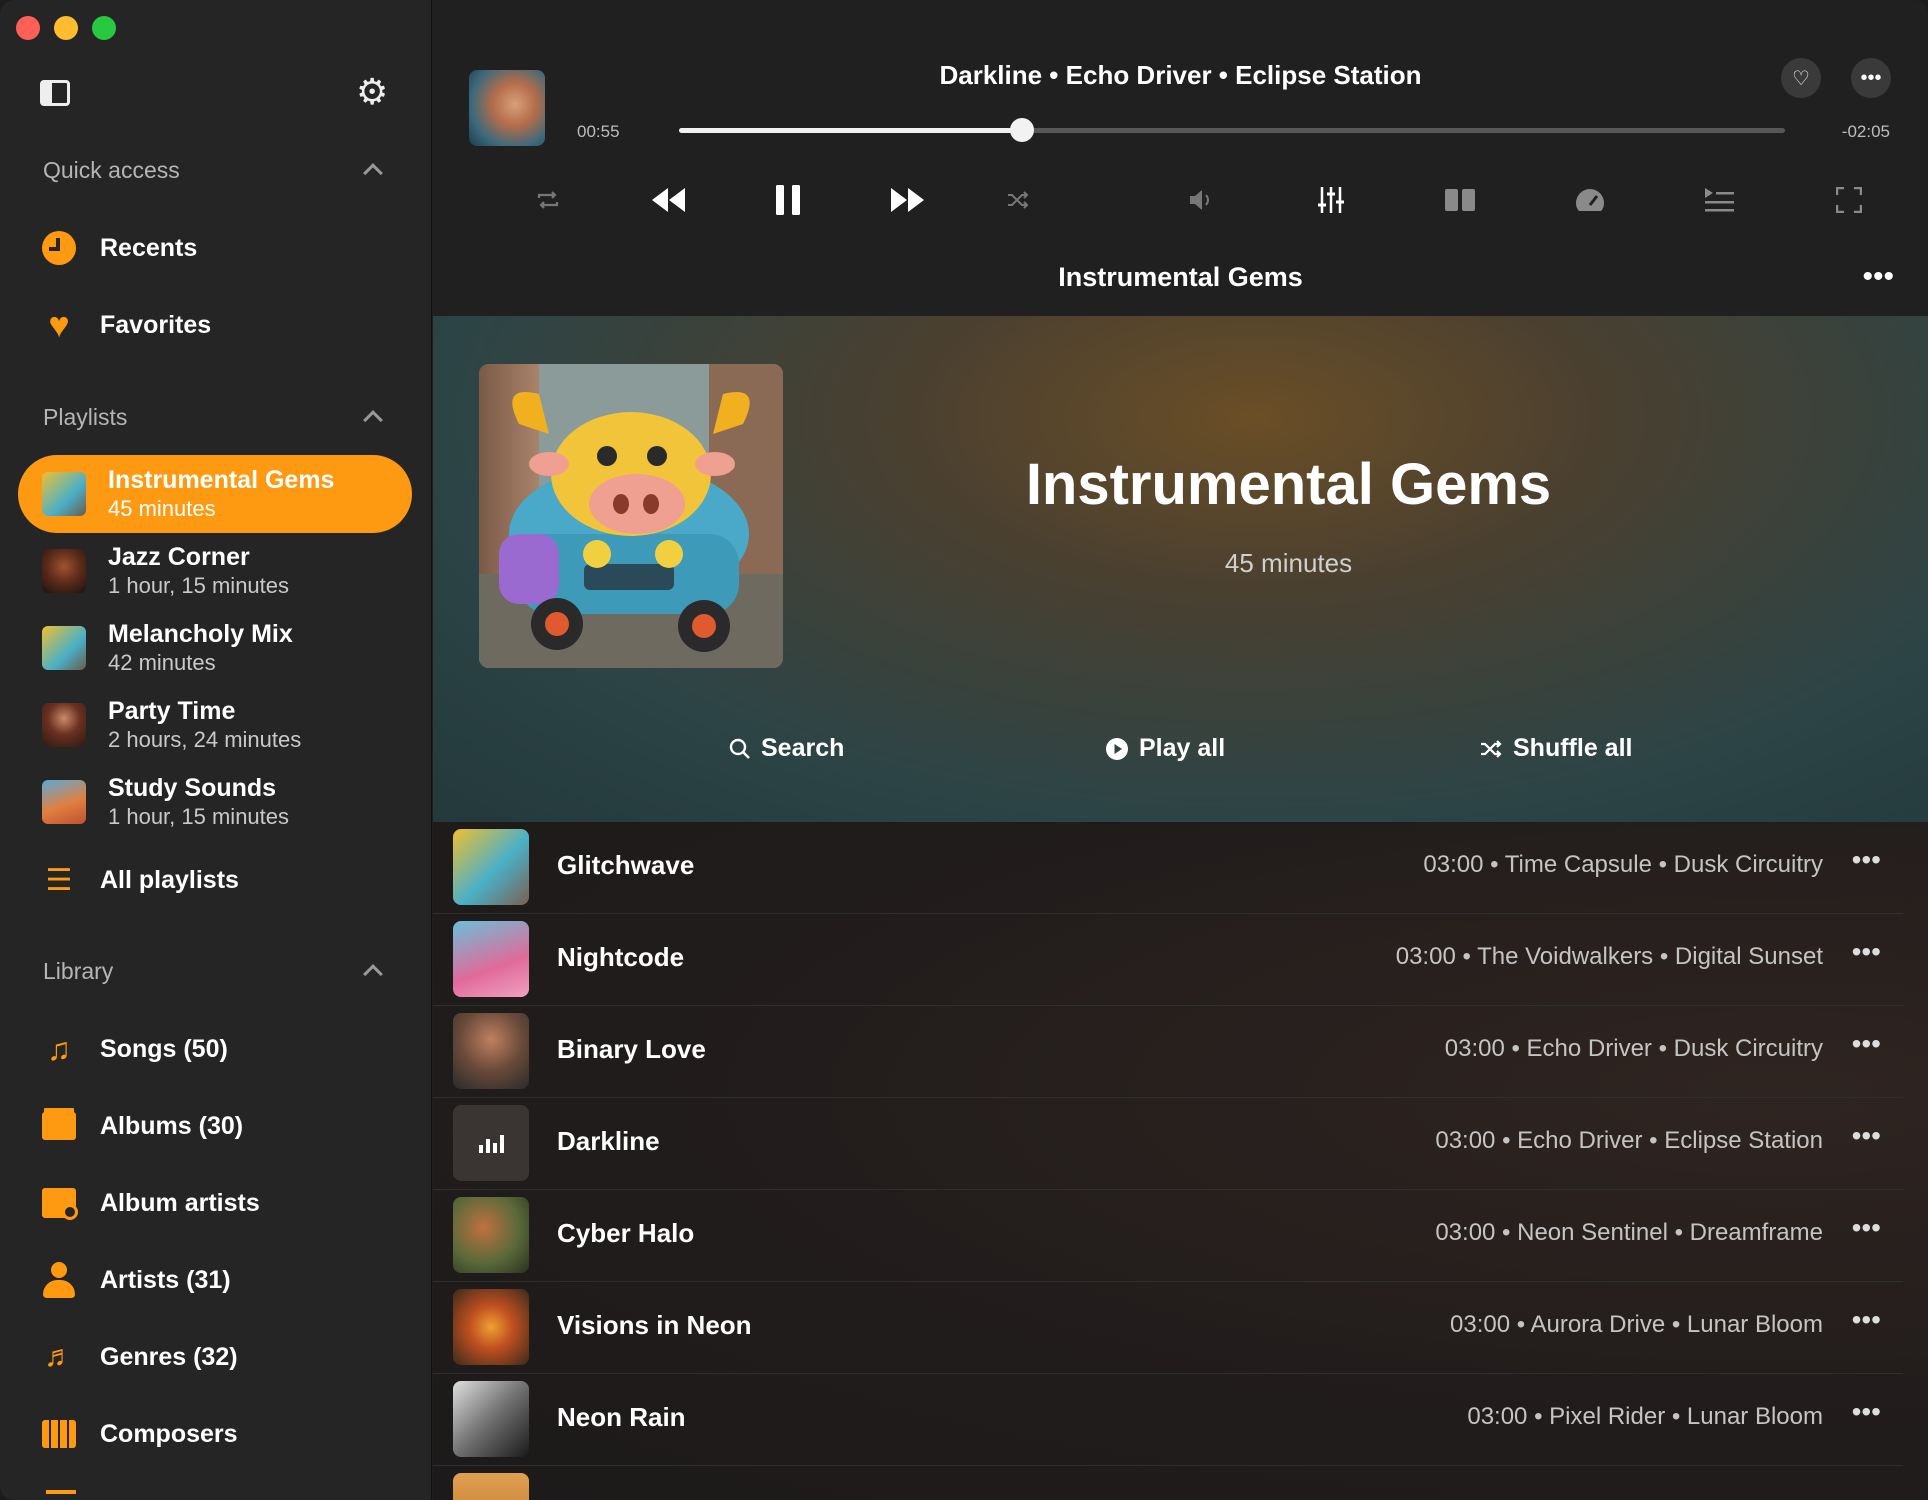 This screenshot has height=1500, width=1928. Describe the element at coordinates (1232, 130) in the screenshot. I see `seek-bar` at that location.